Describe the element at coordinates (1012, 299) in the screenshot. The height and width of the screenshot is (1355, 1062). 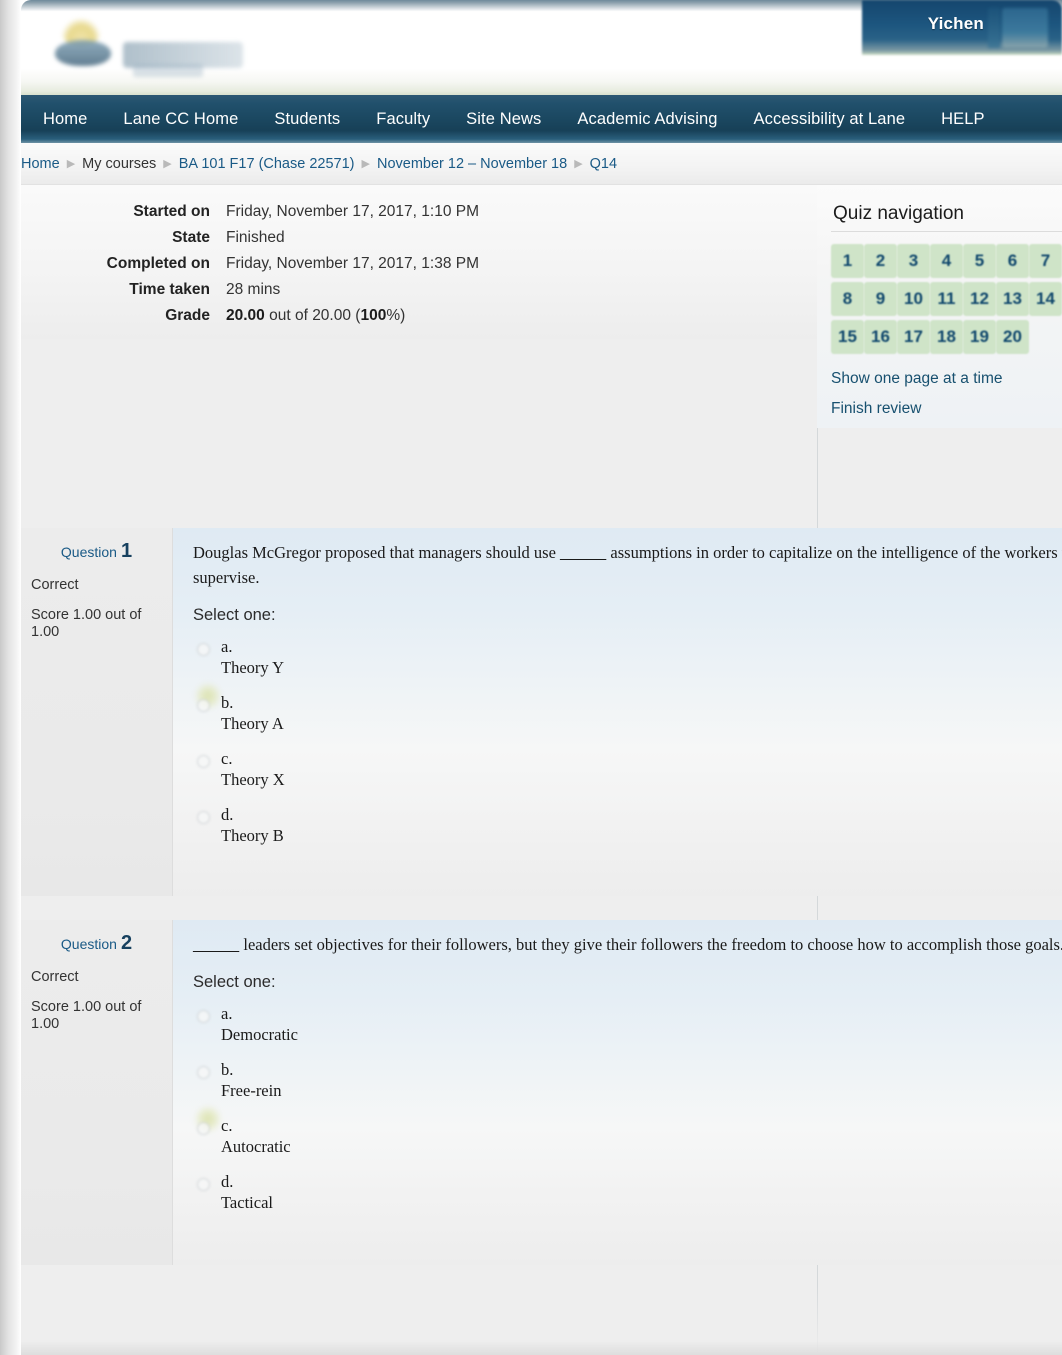
I see `quiz-nav-button-13: 13` at that location.